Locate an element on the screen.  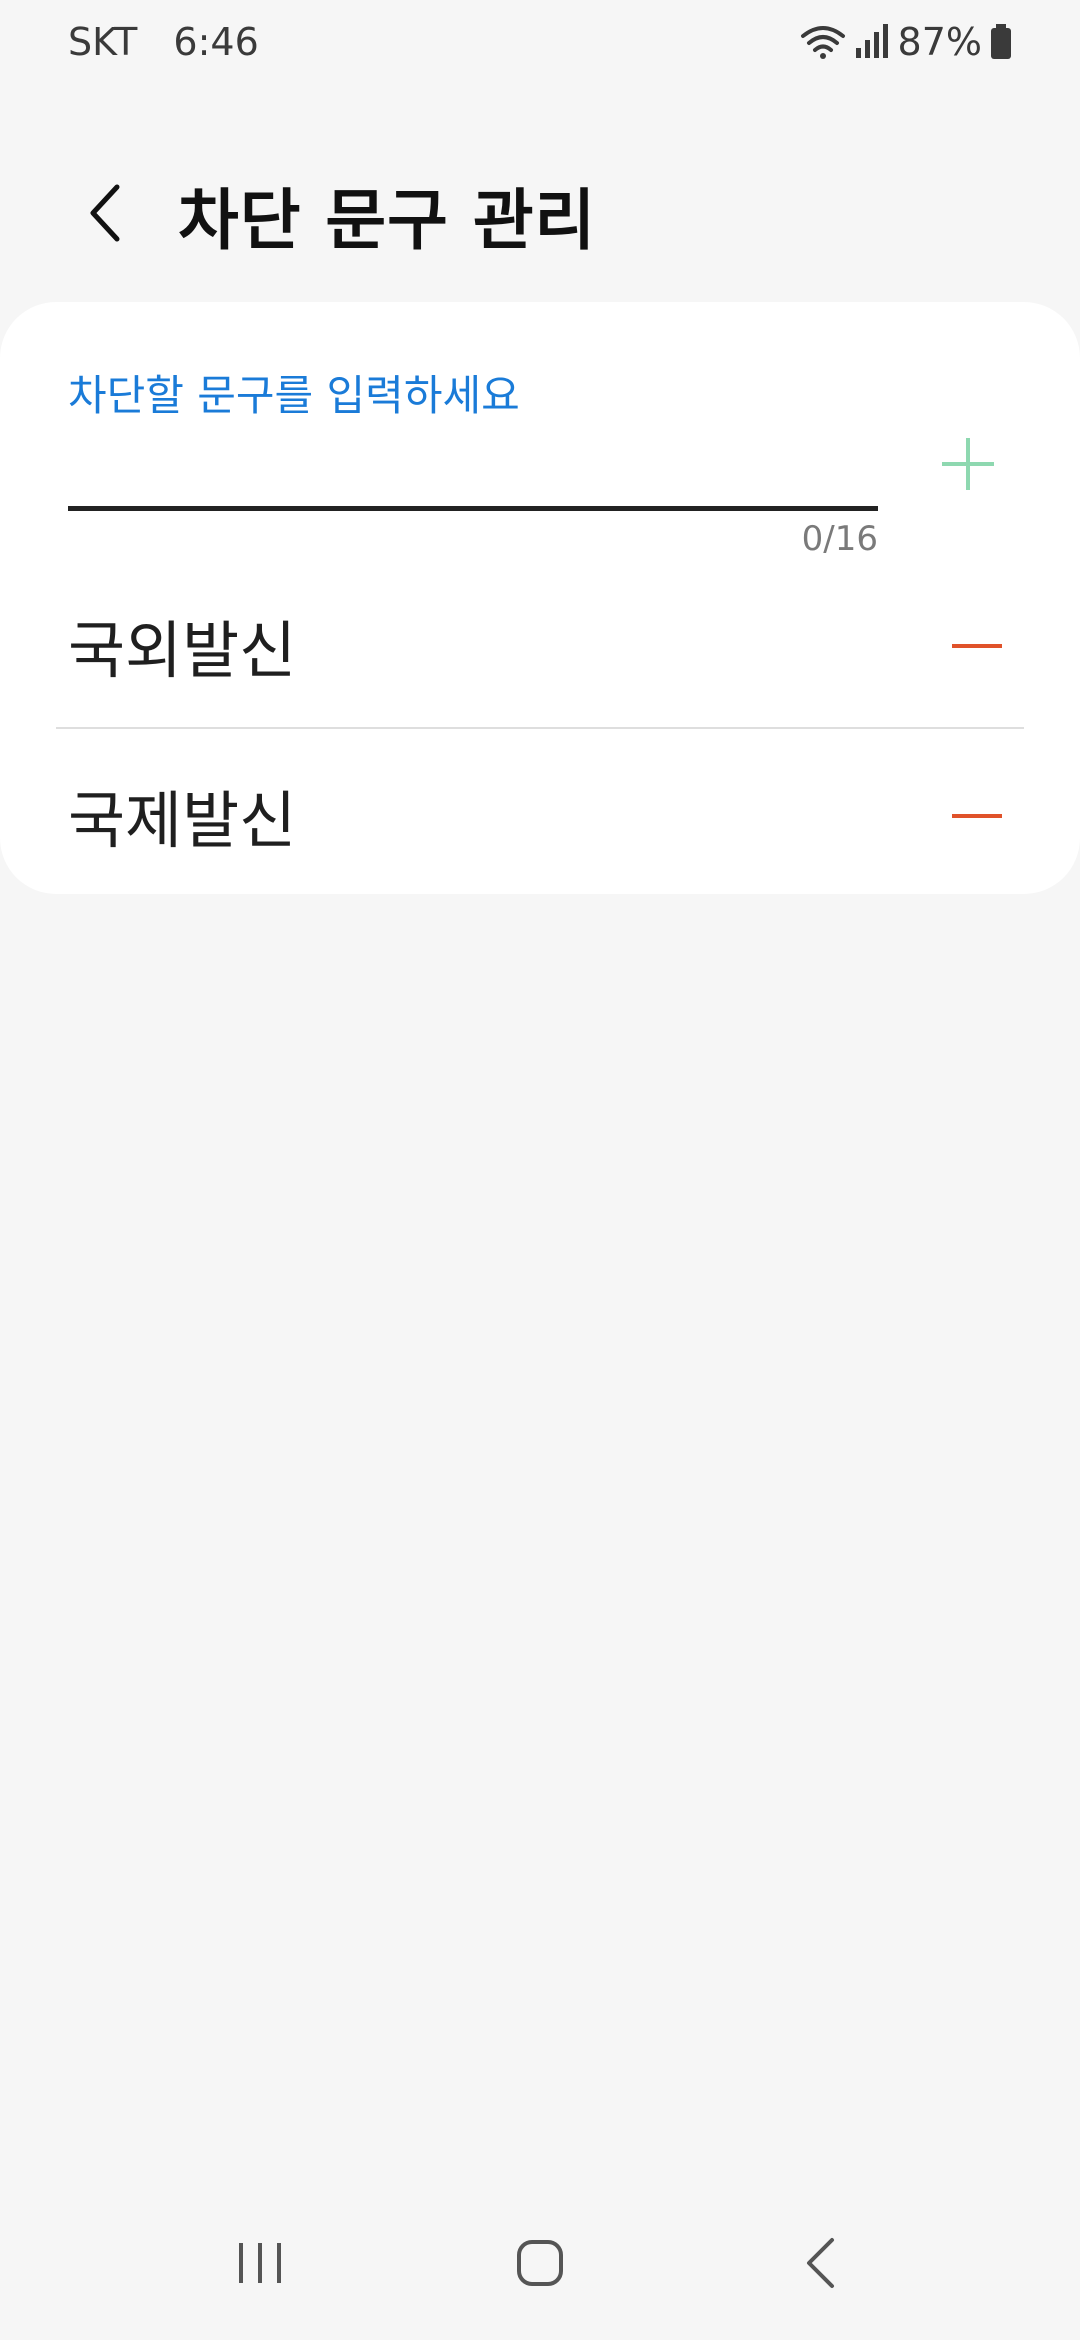
phrase-label: 국외발신 is located at coordinates (182, 650).